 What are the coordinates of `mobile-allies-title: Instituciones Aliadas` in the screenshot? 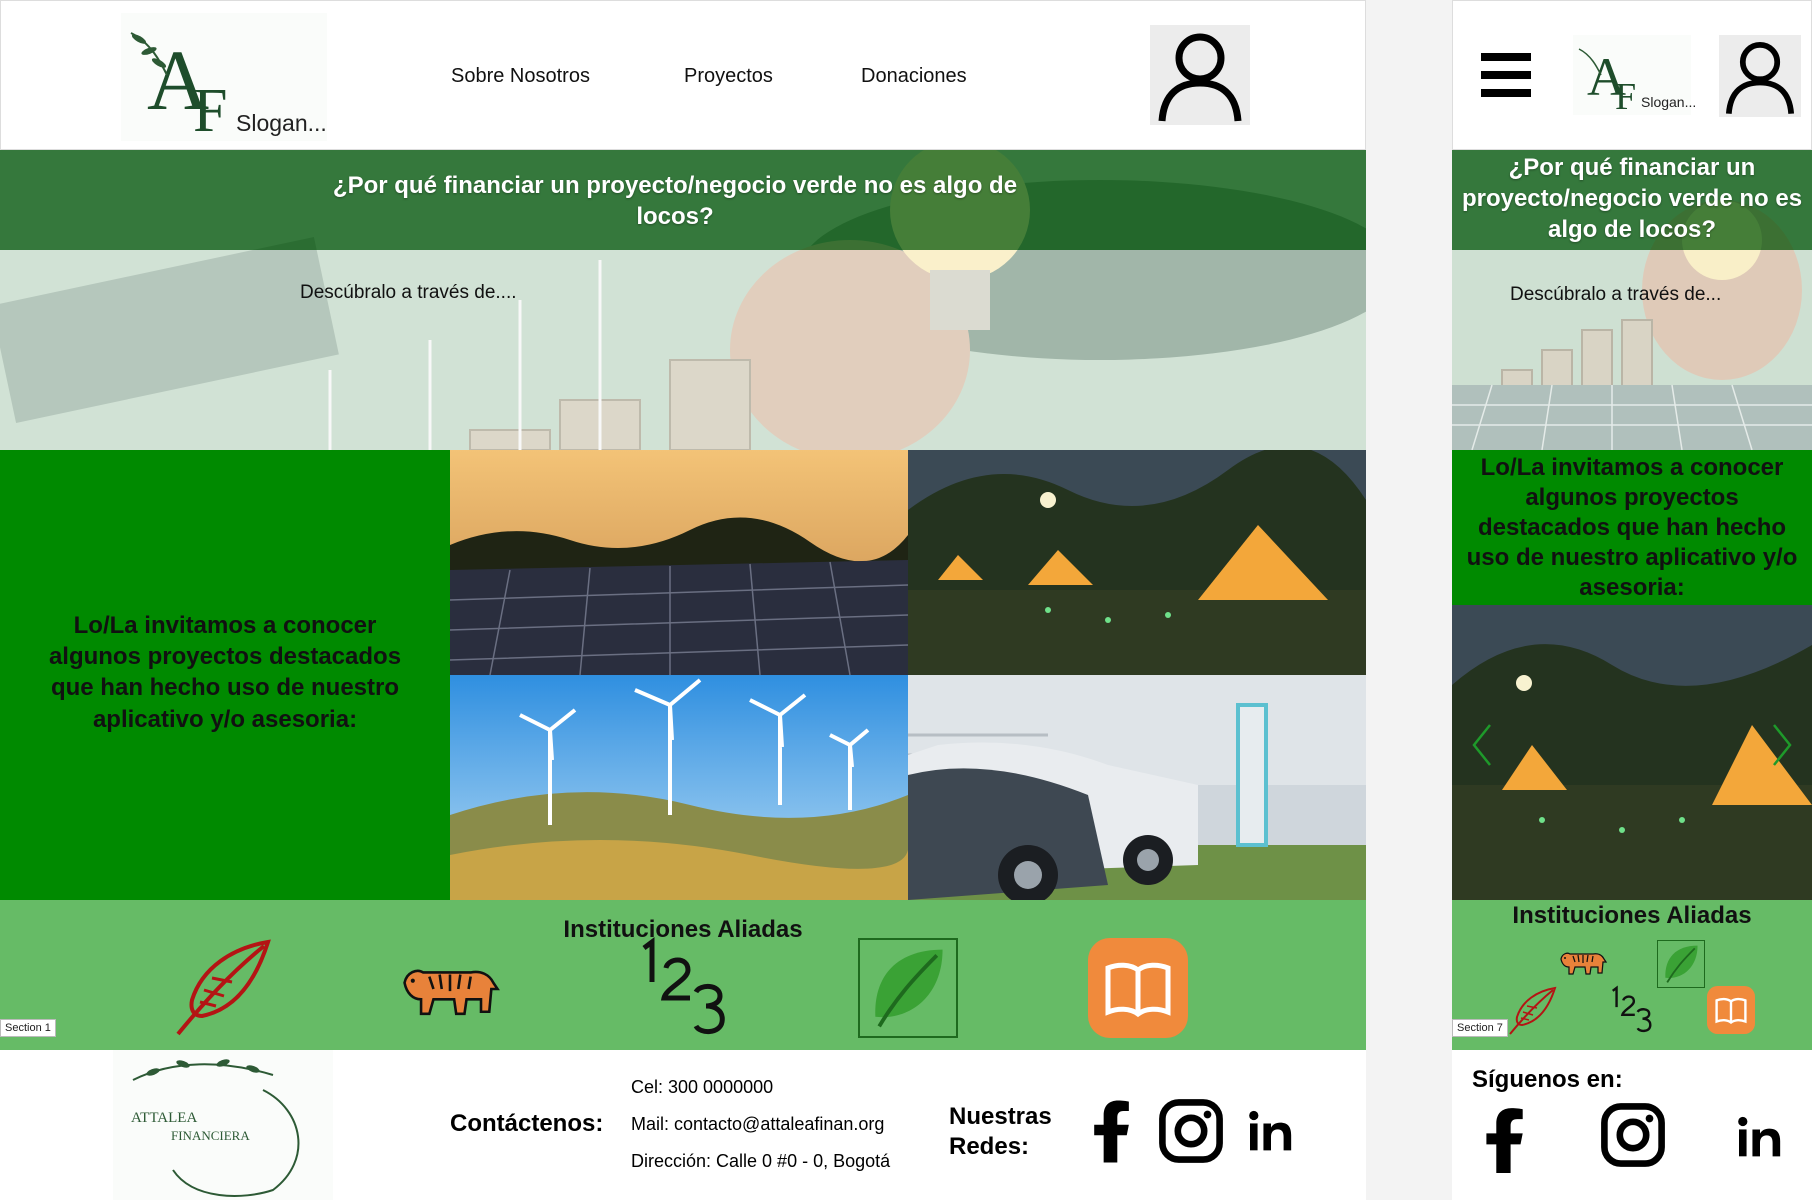 It's located at (1632, 915).